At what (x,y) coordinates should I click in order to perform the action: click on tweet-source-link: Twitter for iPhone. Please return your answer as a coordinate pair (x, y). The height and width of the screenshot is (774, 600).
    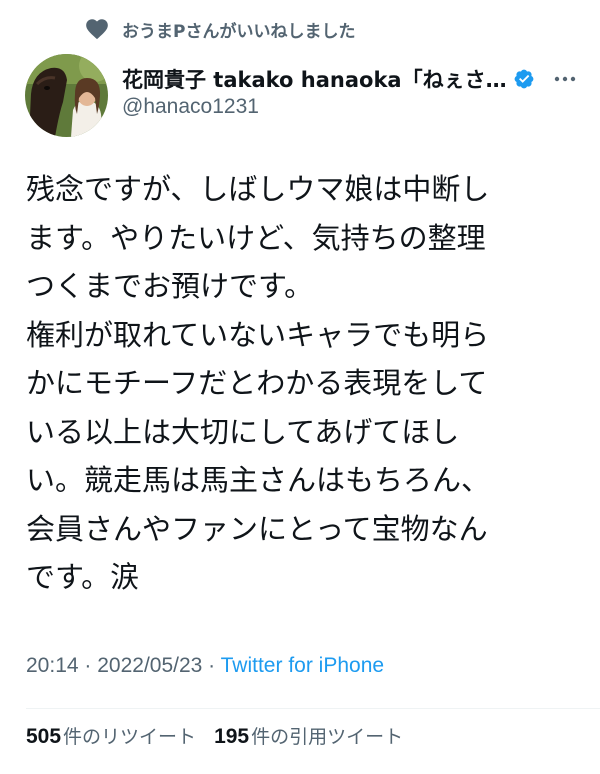
    Looking at the image, I should click on (302, 665).